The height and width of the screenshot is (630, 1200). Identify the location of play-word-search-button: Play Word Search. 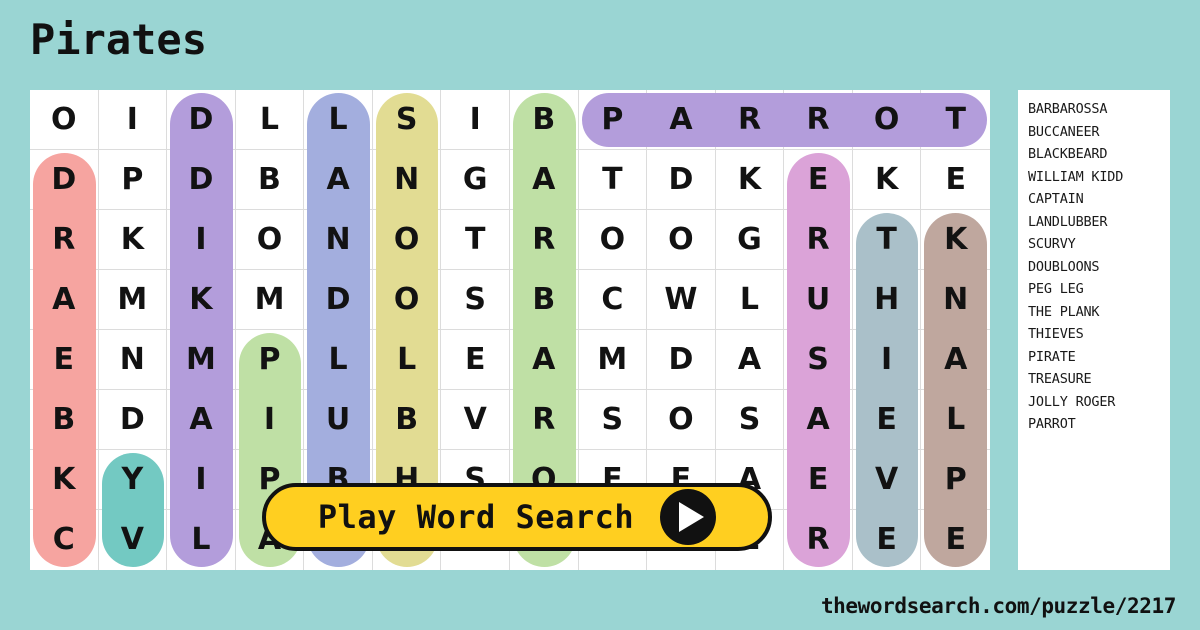
(517, 517).